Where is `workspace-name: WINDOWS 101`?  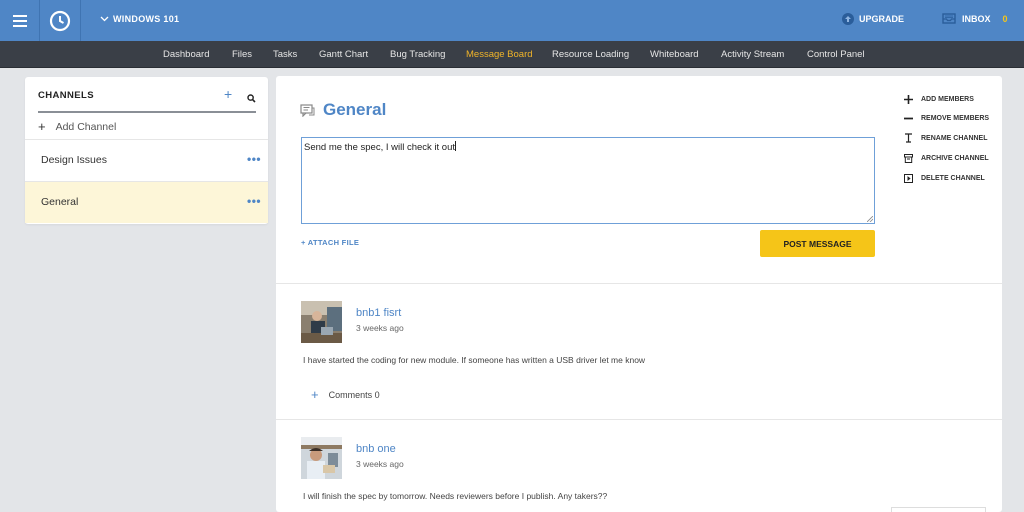
workspace-name: WINDOWS 101 is located at coordinates (146, 19).